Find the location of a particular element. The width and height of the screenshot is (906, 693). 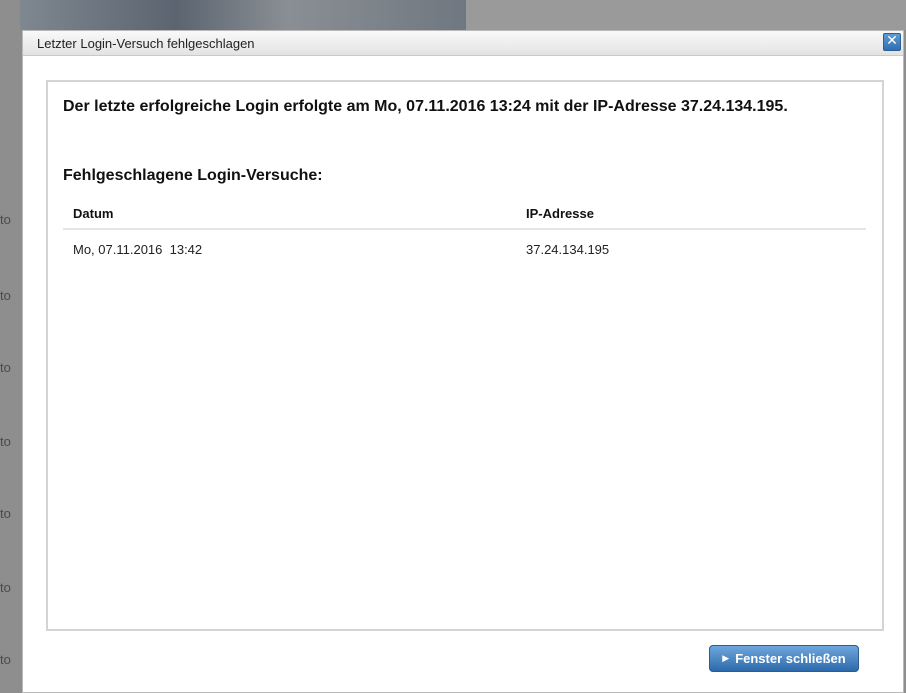

close-window-button: ▶ Fenster schließen is located at coordinates (784, 658).